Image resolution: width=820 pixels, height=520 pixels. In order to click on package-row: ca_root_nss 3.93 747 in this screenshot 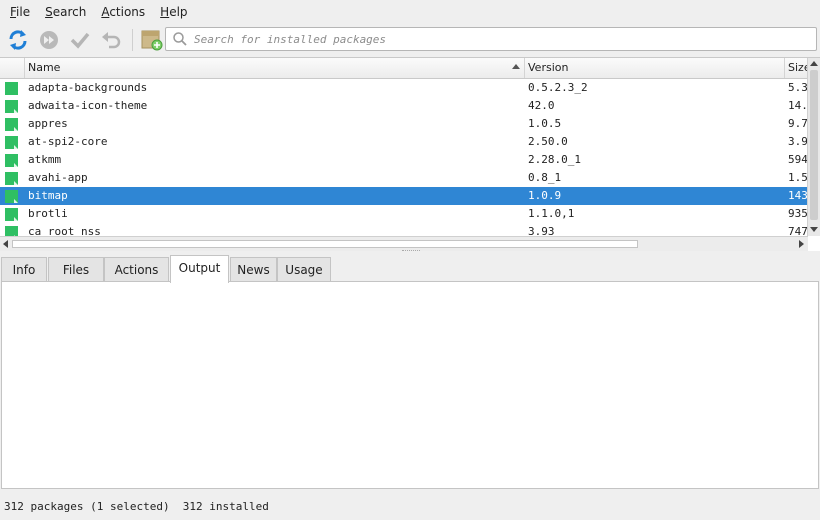, I will do `click(404, 229)`.